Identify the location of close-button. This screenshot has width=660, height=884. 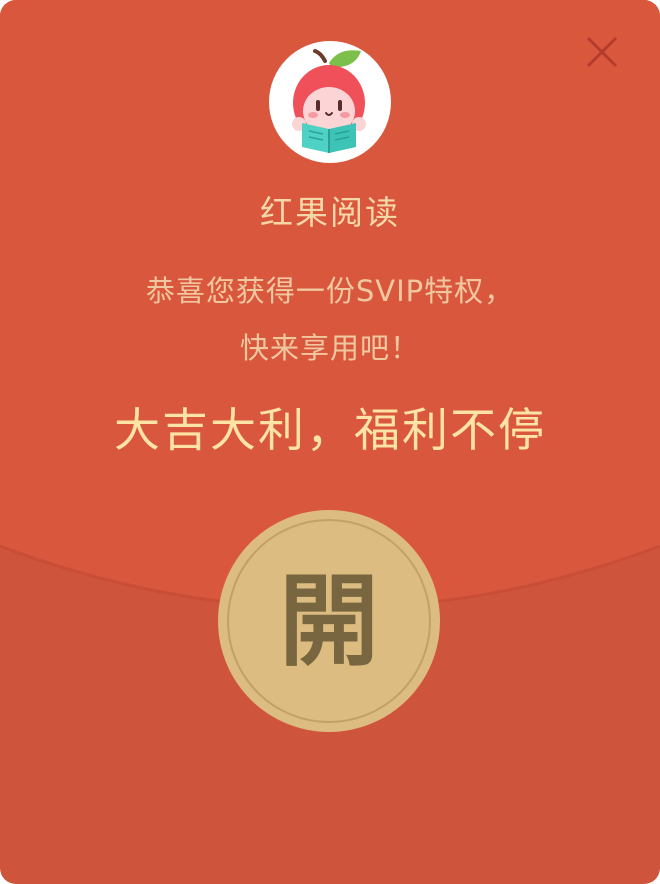
(602, 52).